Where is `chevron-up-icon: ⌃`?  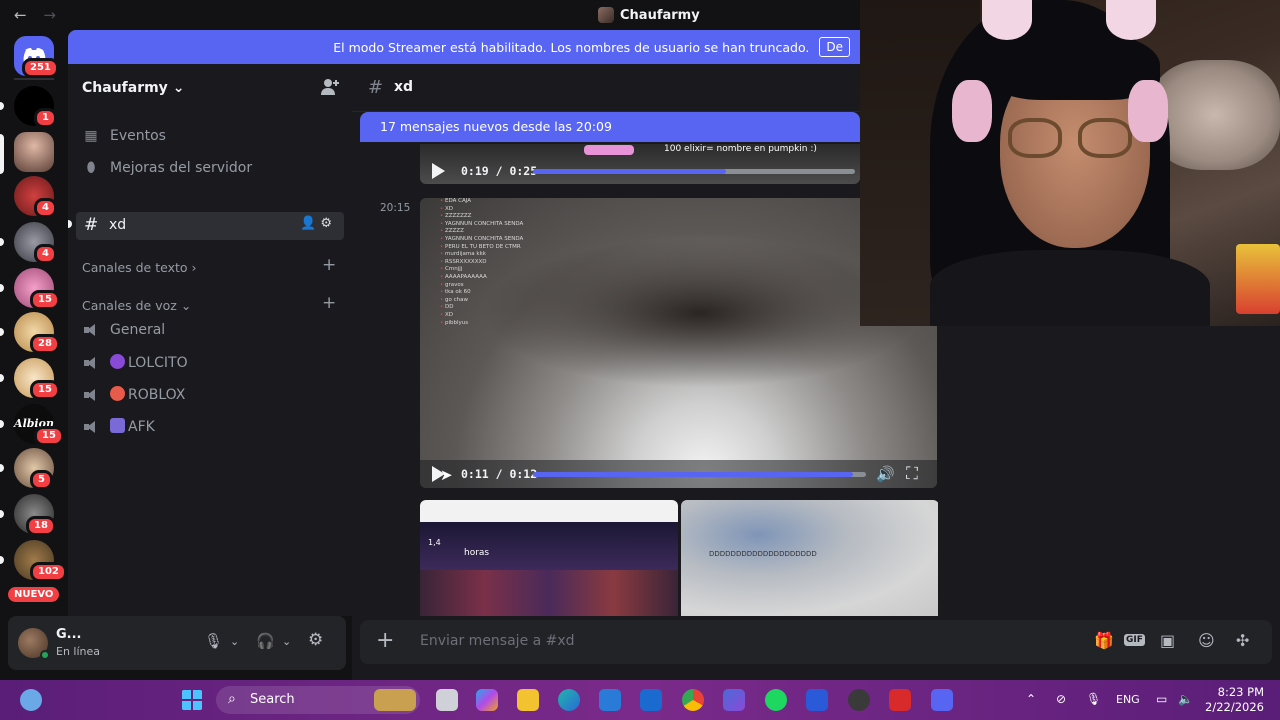 chevron-up-icon: ⌃ is located at coordinates (1031, 699).